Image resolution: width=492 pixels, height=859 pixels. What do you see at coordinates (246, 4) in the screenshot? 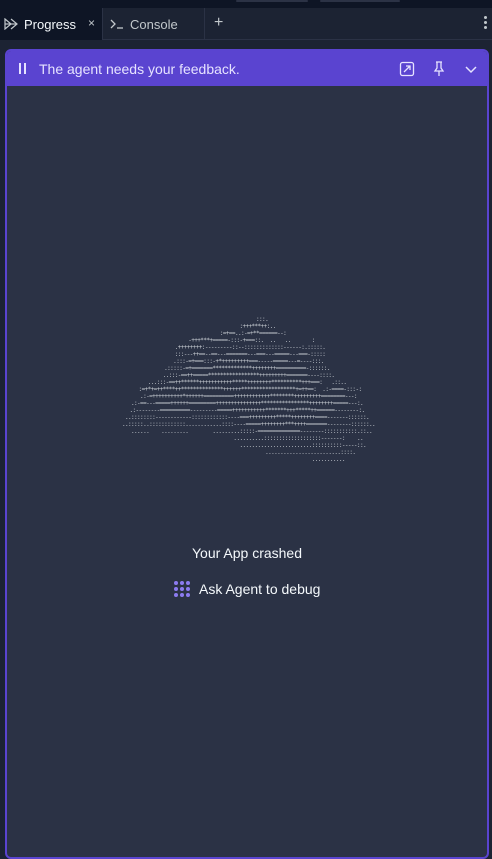
I see `top-strip` at bounding box center [246, 4].